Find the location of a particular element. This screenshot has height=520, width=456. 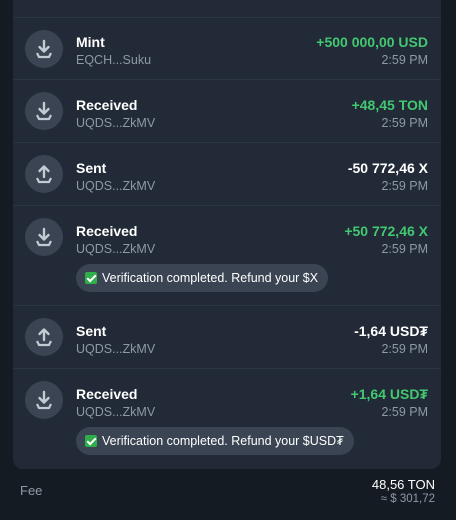

comment-text: Verification completed. Refund your $X is located at coordinates (210, 278).